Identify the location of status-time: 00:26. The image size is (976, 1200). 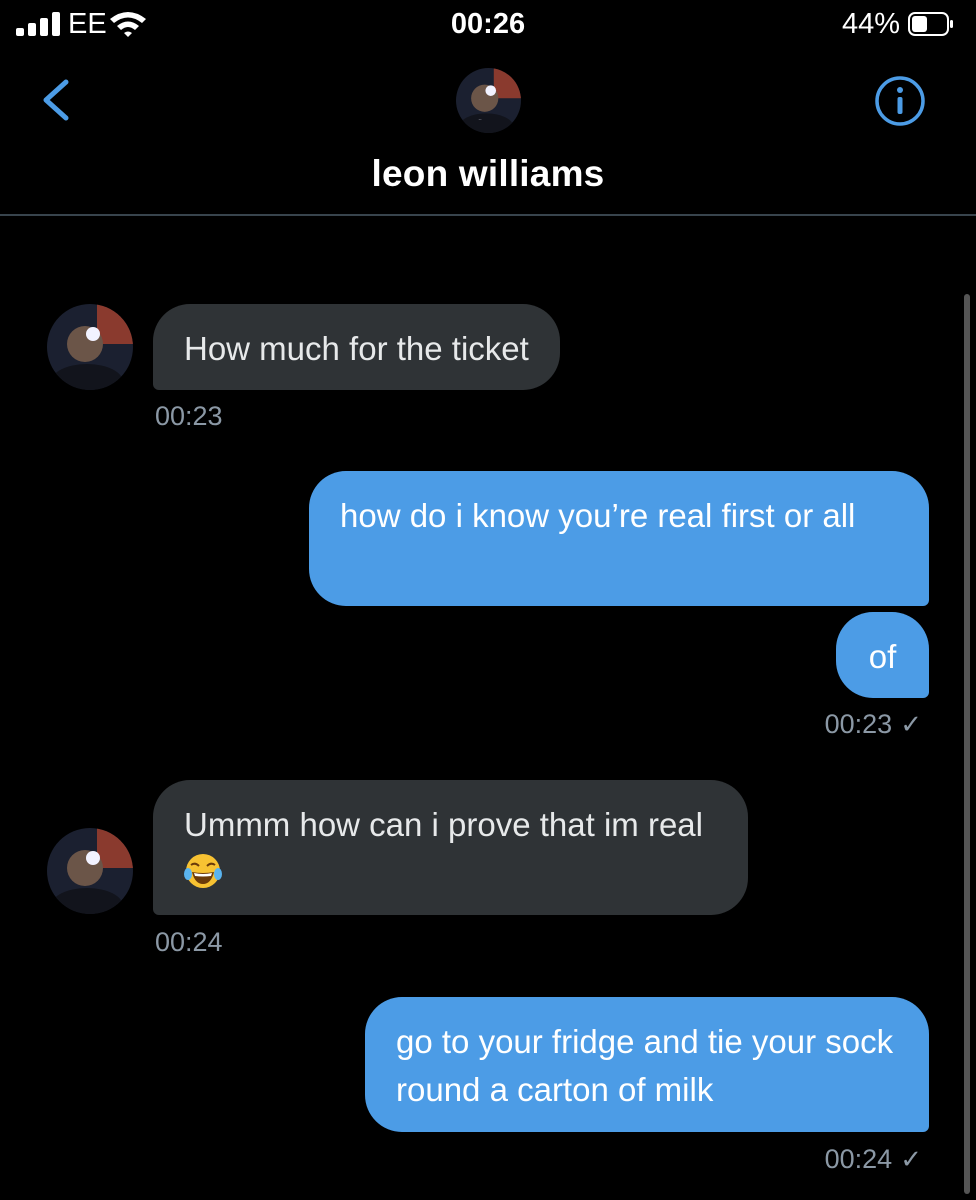
(488, 24).